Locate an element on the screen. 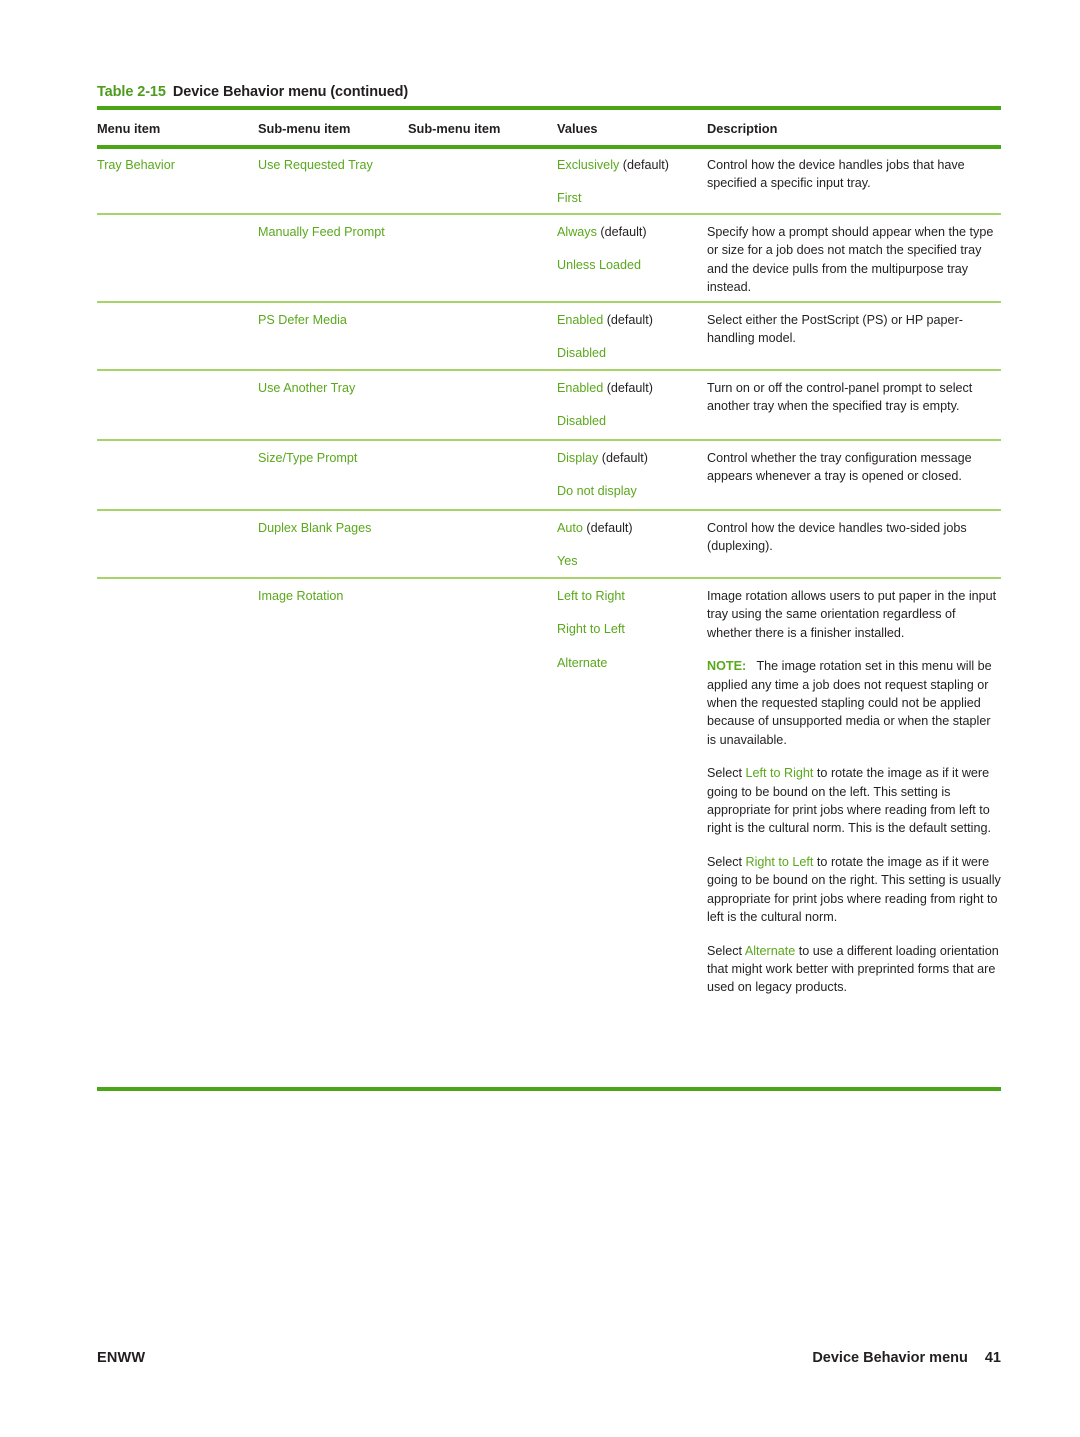 This screenshot has width=1080, height=1437. value-option: Left to Right is located at coordinates (591, 596).